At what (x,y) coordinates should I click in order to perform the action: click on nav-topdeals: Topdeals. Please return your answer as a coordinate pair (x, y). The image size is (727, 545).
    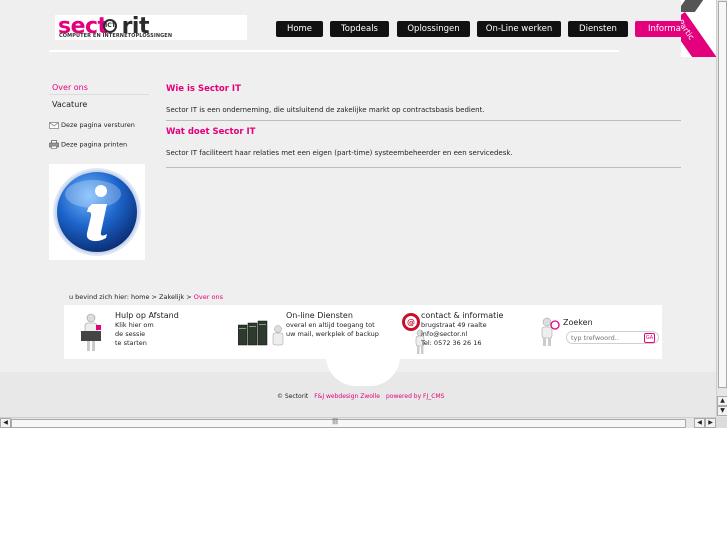
    Looking at the image, I should click on (359, 29).